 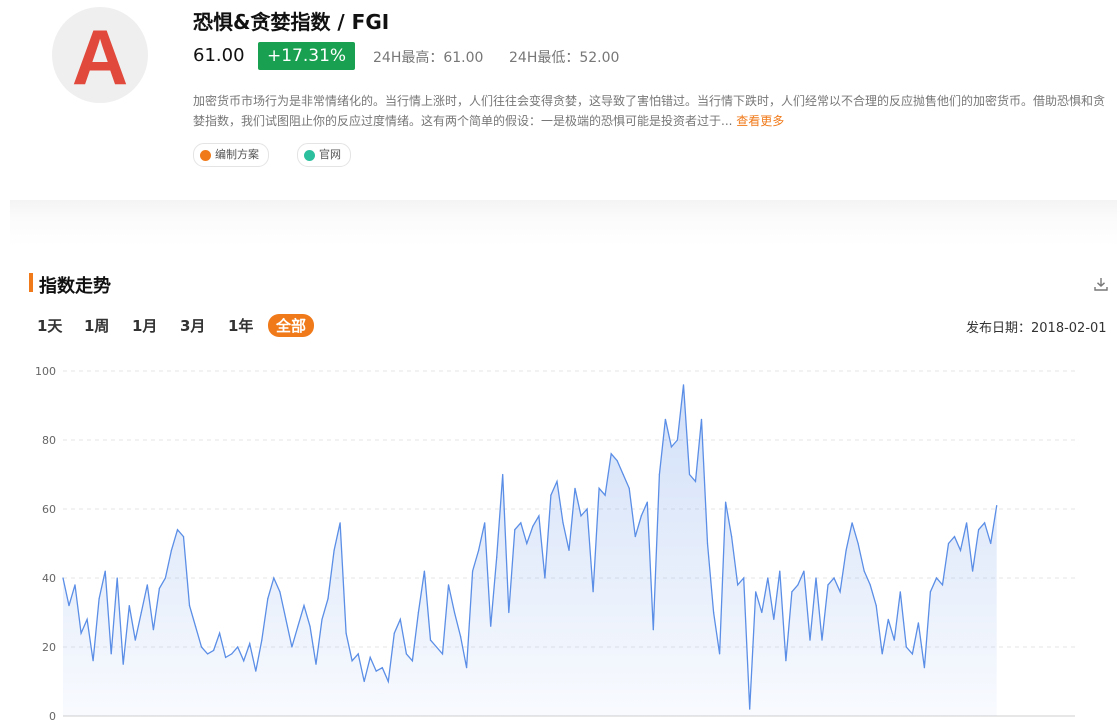 What do you see at coordinates (205, 155) in the screenshot?
I see `methodology-icon` at bounding box center [205, 155].